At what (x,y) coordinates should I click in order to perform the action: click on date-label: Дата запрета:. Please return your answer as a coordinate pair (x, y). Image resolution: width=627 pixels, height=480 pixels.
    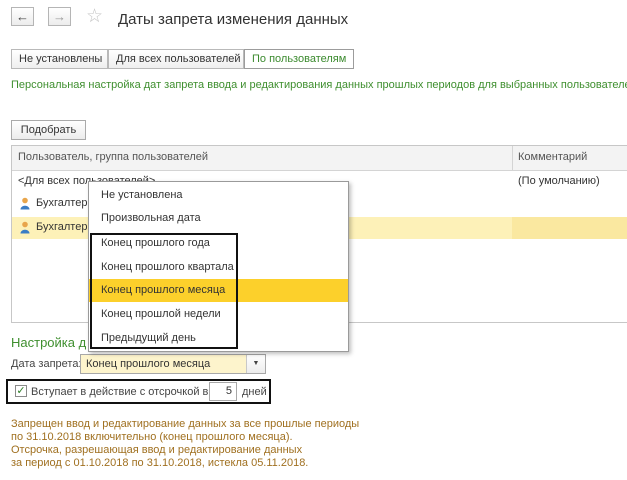
    Looking at the image, I should click on (46, 364).